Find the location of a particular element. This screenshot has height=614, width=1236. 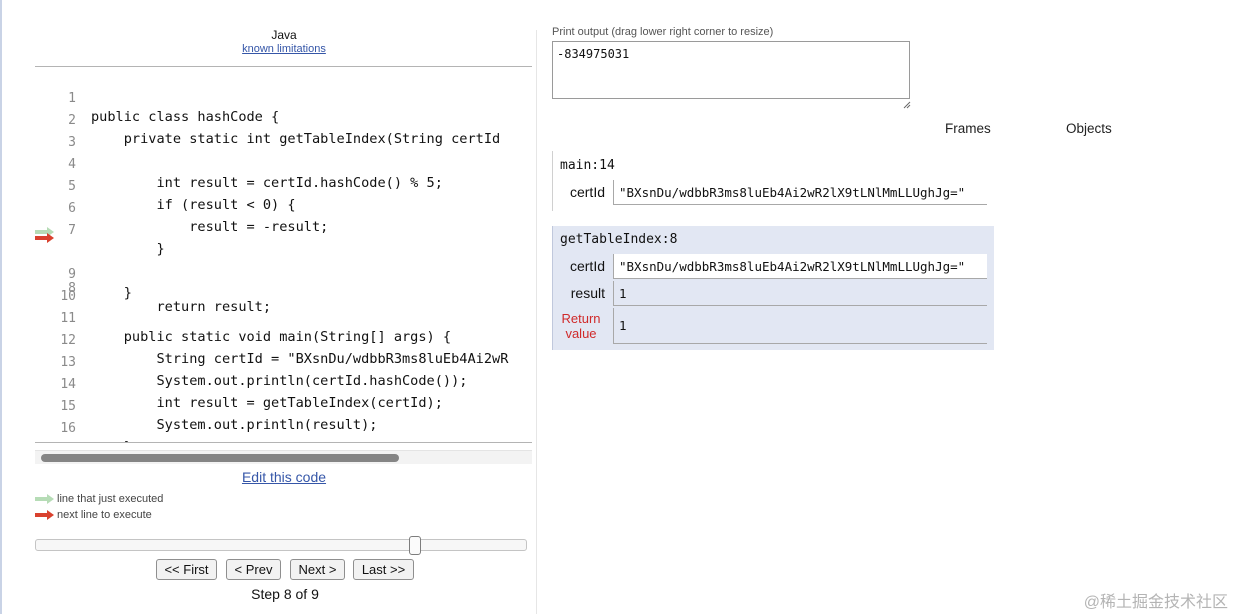

frame-title: getTableIndex:8 is located at coordinates (619, 239).